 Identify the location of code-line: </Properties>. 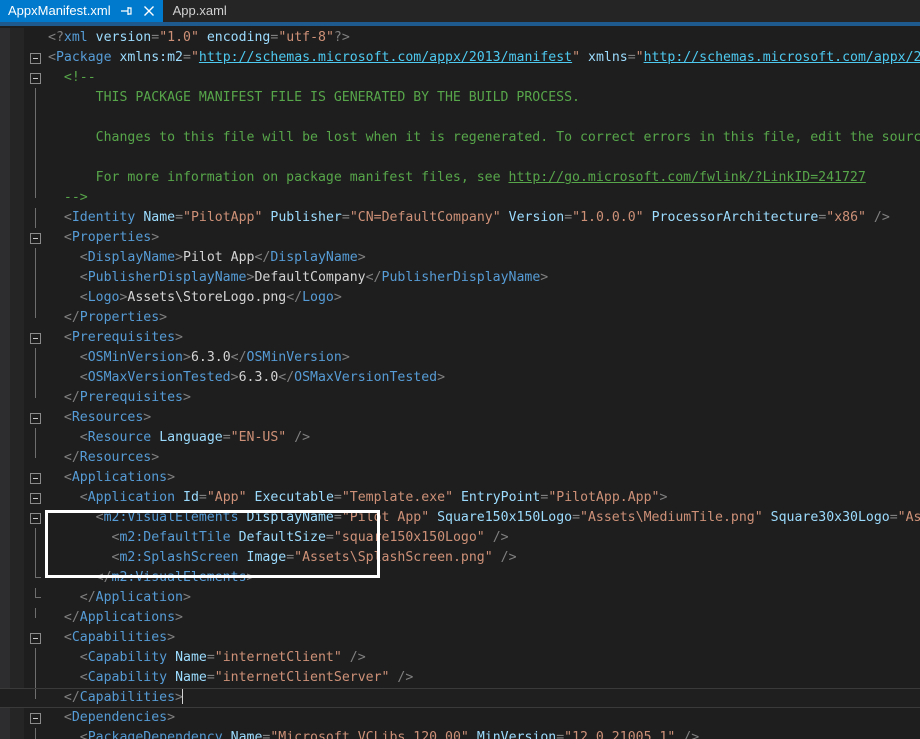
(460, 318).